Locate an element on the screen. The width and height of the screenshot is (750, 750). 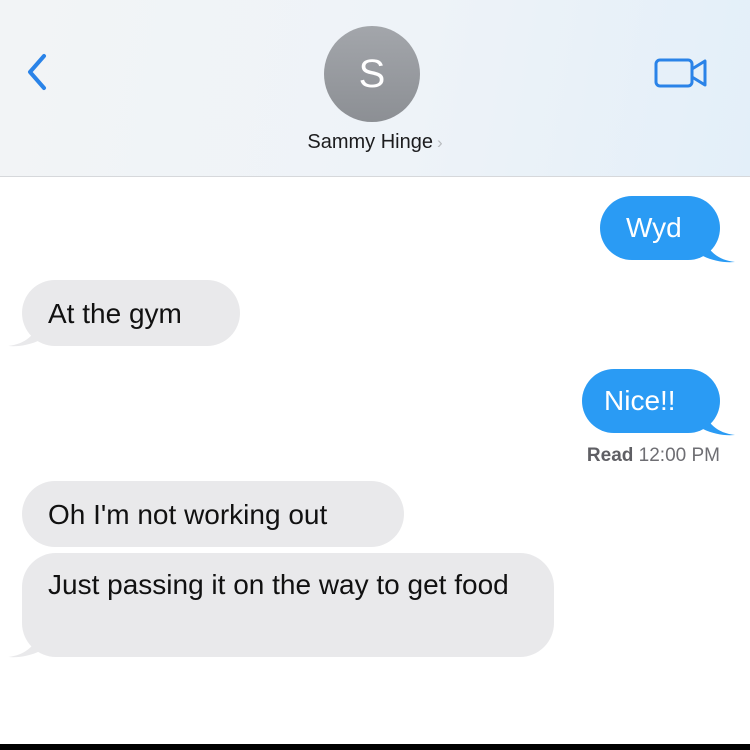
avatar-initial: S is located at coordinates (372, 74).